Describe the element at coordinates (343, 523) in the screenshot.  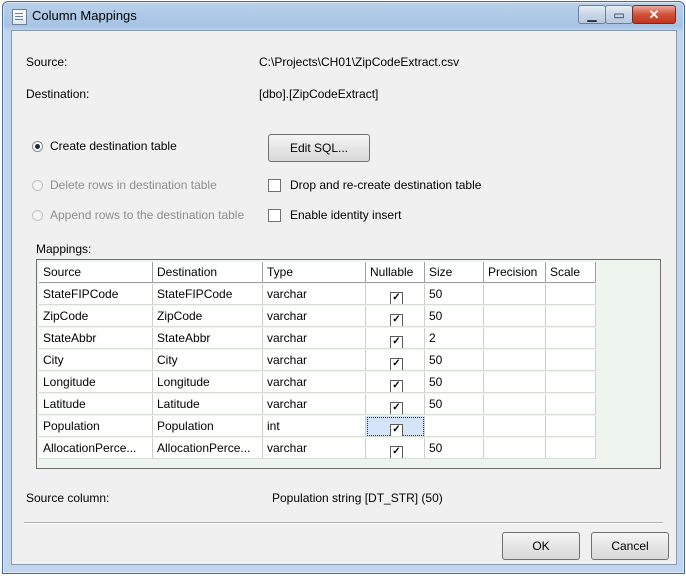
I see `divider` at that location.